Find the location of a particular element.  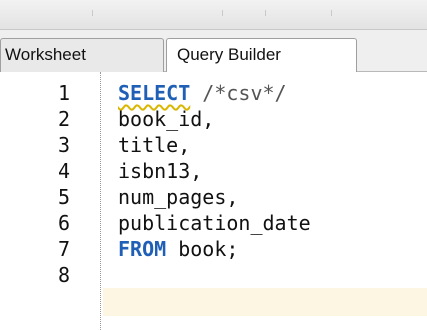

line-number: 5 is located at coordinates (63, 197).